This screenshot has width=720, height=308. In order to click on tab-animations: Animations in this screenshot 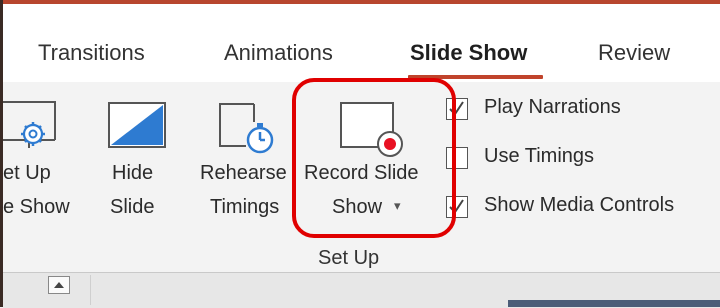, I will do `click(278, 53)`.